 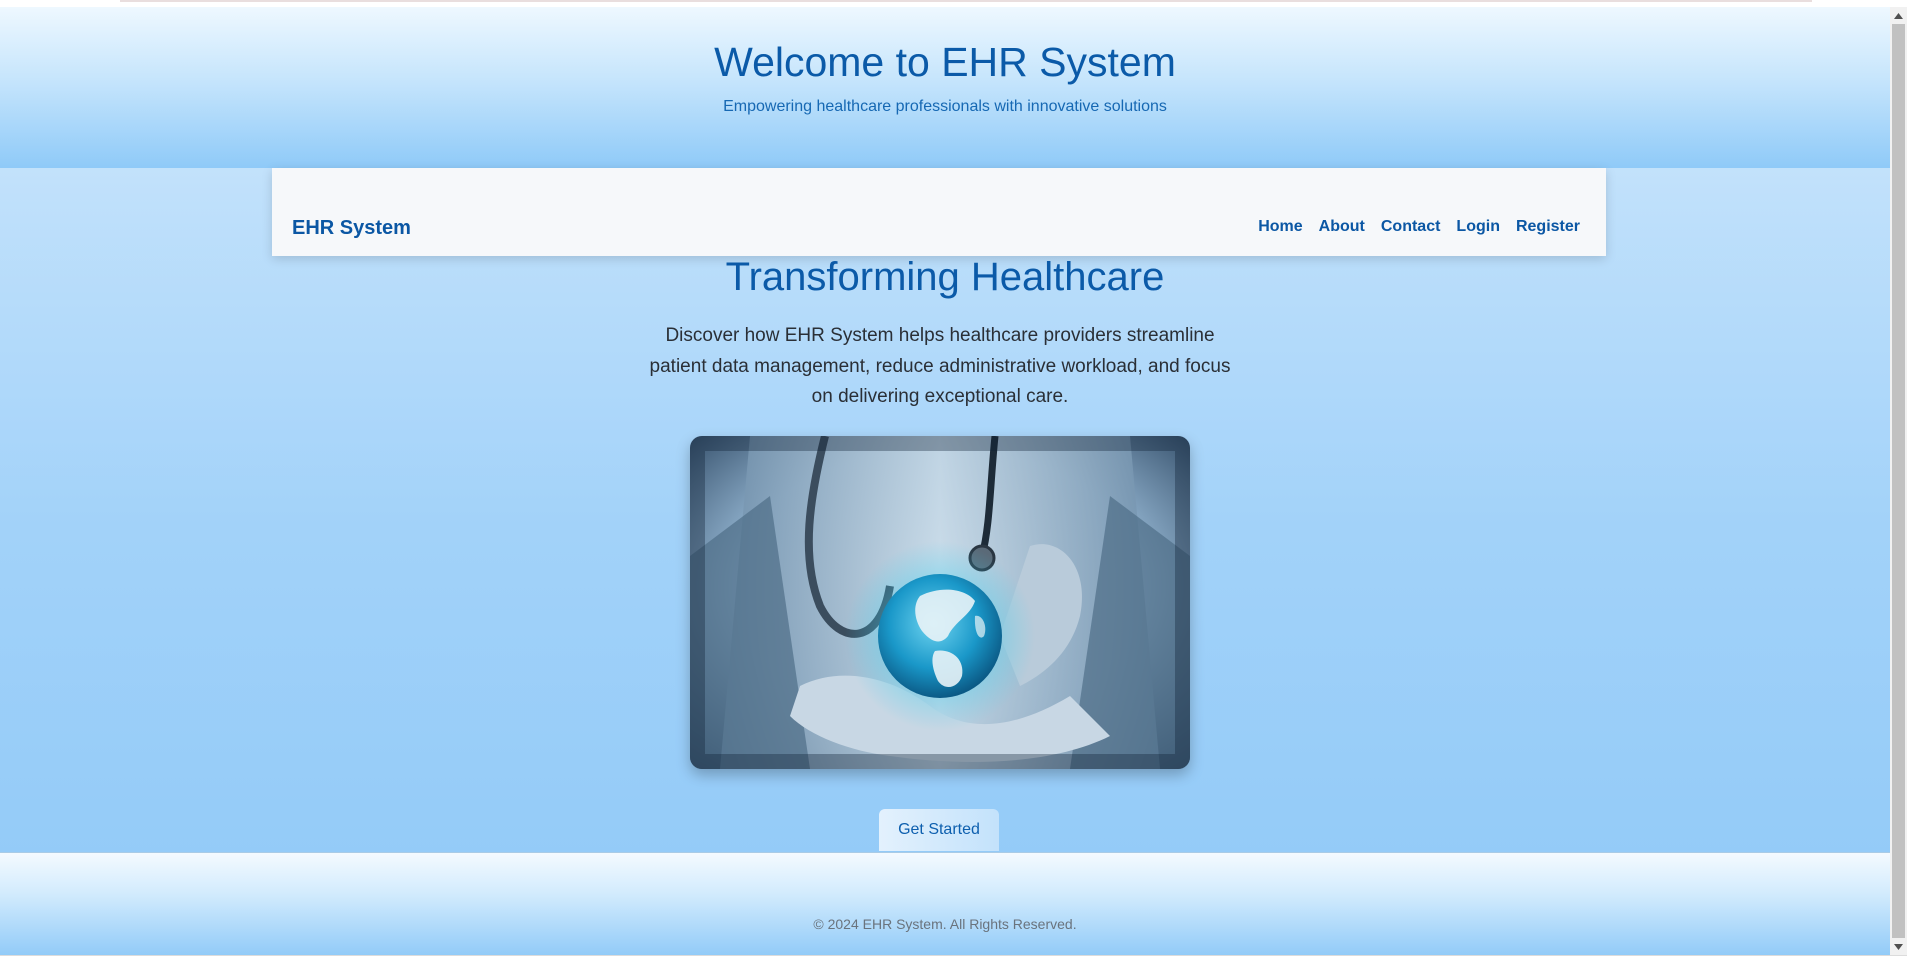 I want to click on get-started-button: Get Started, so click(x=939, y=830).